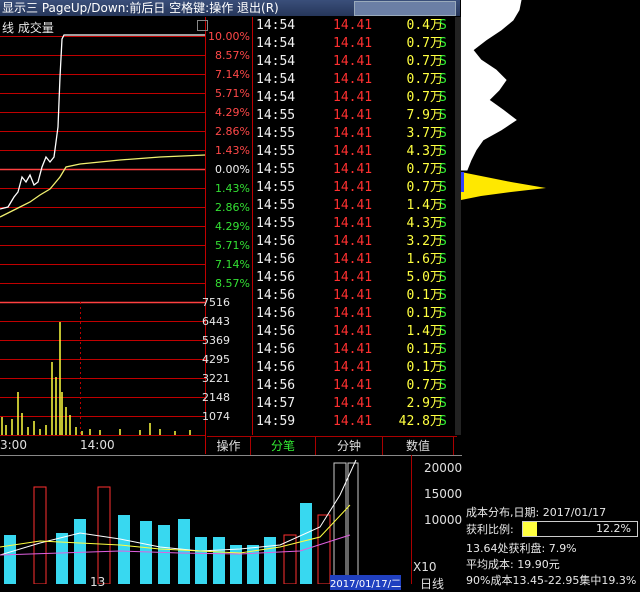 Image resolution: width=640 pixels, height=592 pixels. Describe the element at coordinates (355, 386) in the screenshot. I see `trade-row: 14:56 14.41 0.7万 S` at that location.